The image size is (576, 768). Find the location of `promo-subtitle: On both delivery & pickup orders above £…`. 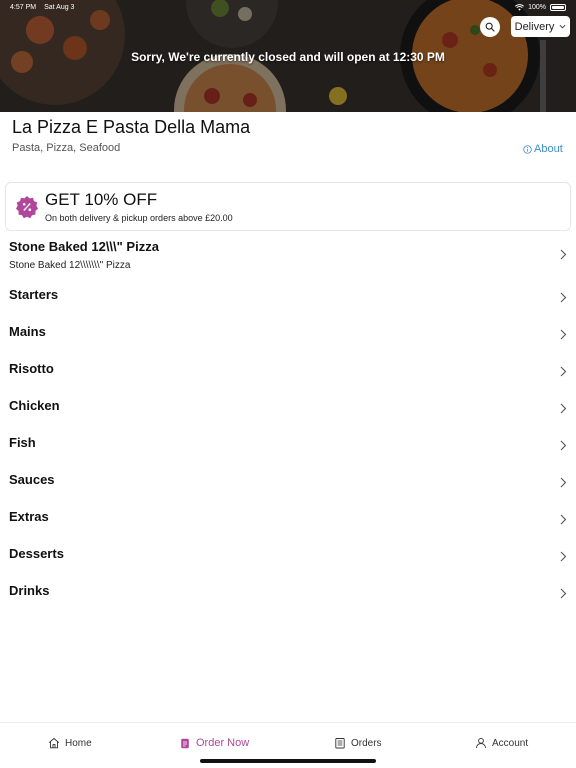

promo-subtitle: On both delivery & pickup orders above £… is located at coordinates (139, 218).